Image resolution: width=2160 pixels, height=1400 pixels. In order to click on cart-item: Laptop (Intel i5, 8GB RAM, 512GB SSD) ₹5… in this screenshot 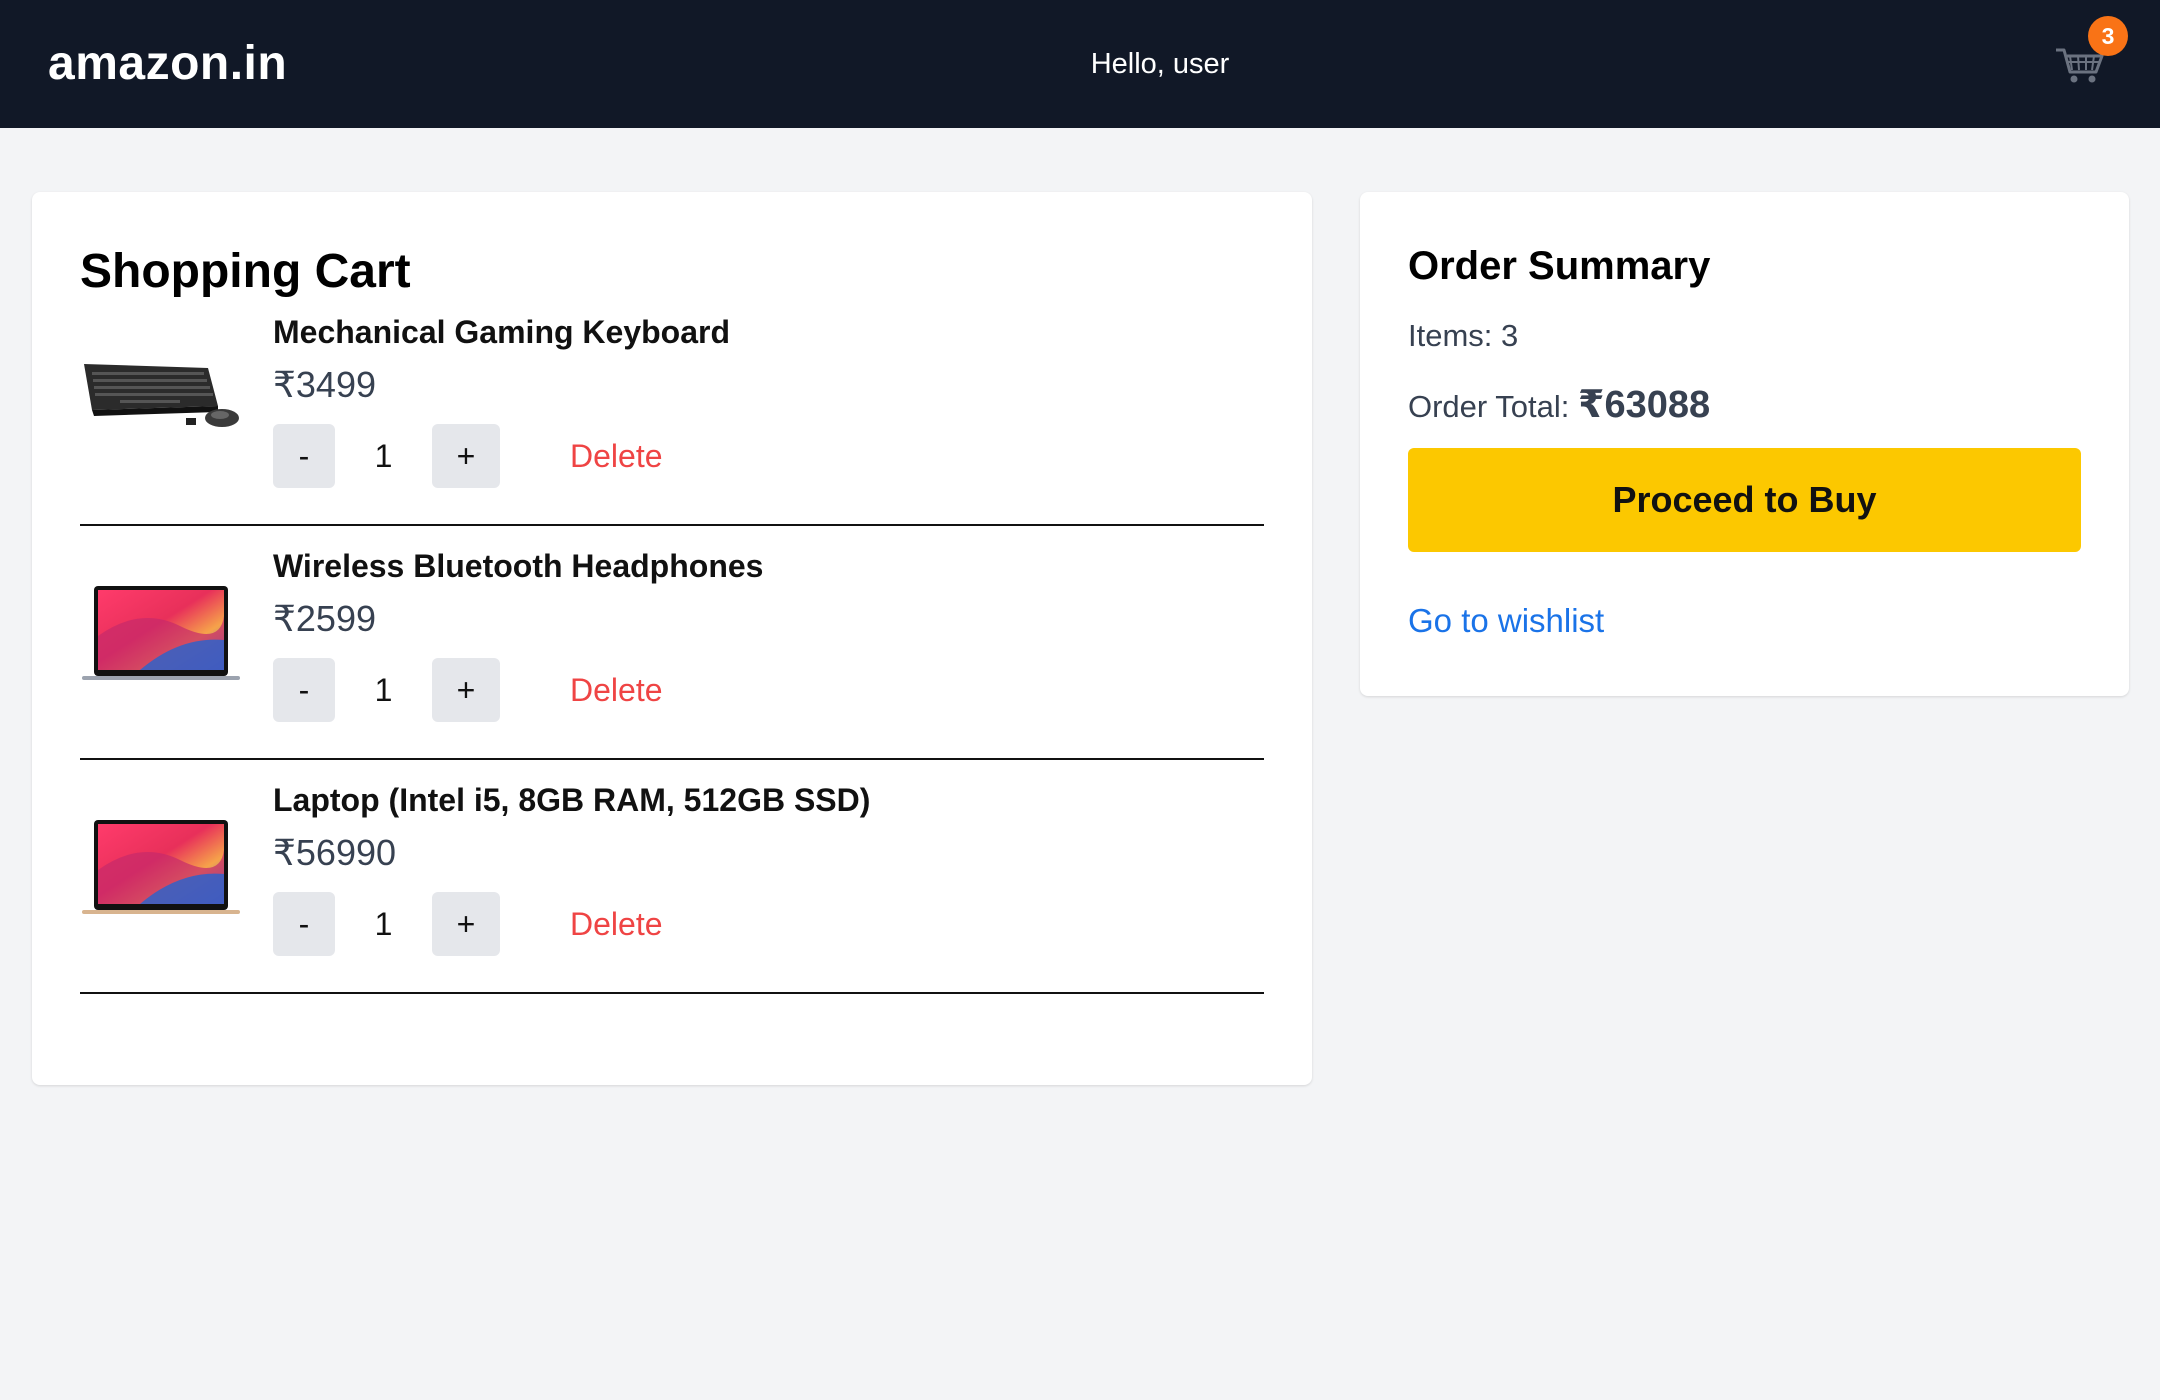, I will do `click(672, 877)`.